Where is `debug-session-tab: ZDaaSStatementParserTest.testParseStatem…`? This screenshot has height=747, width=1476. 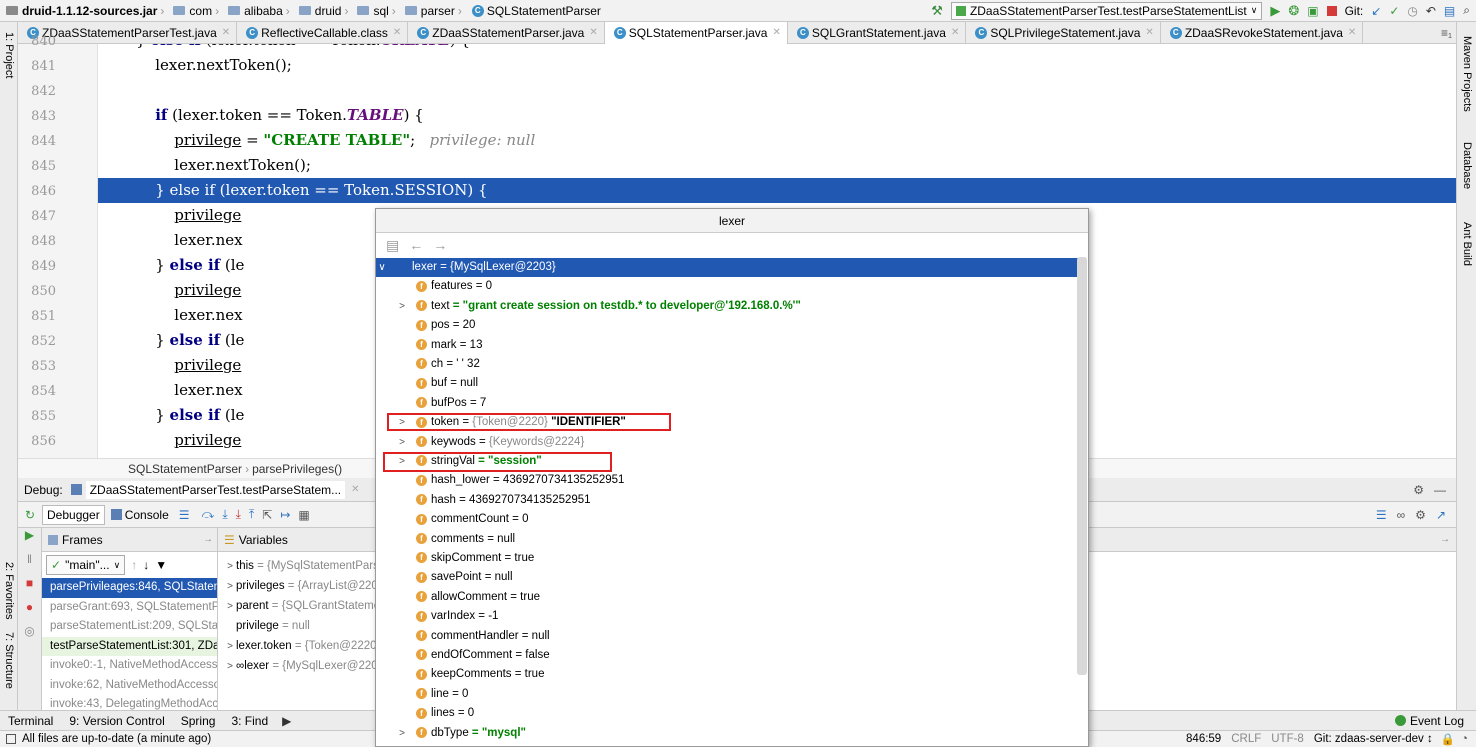
debug-session-tab: ZDaaSStatementParserTest.testParseStatem… is located at coordinates (215, 489).